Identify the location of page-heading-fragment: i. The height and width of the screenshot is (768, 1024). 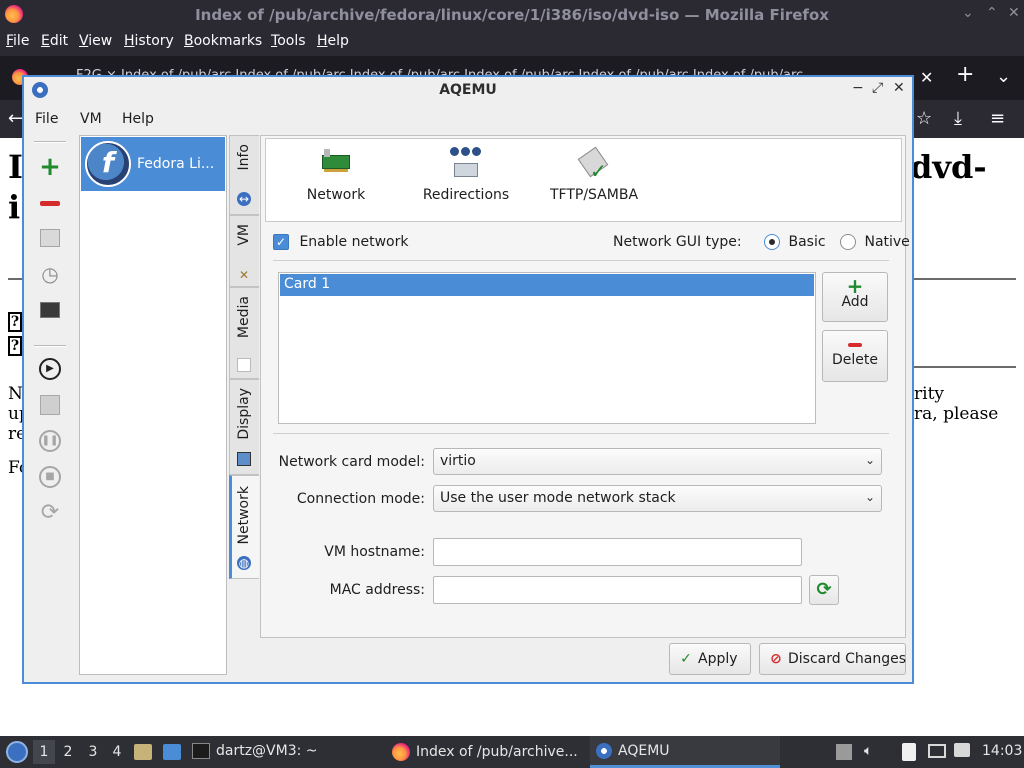
(14, 207).